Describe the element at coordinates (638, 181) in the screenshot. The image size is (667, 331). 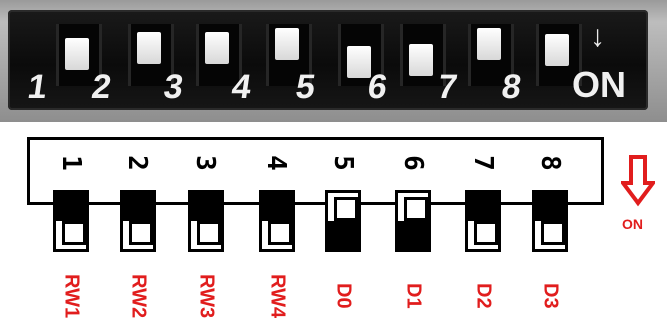
I see `on-direction-arrow-icon` at that location.